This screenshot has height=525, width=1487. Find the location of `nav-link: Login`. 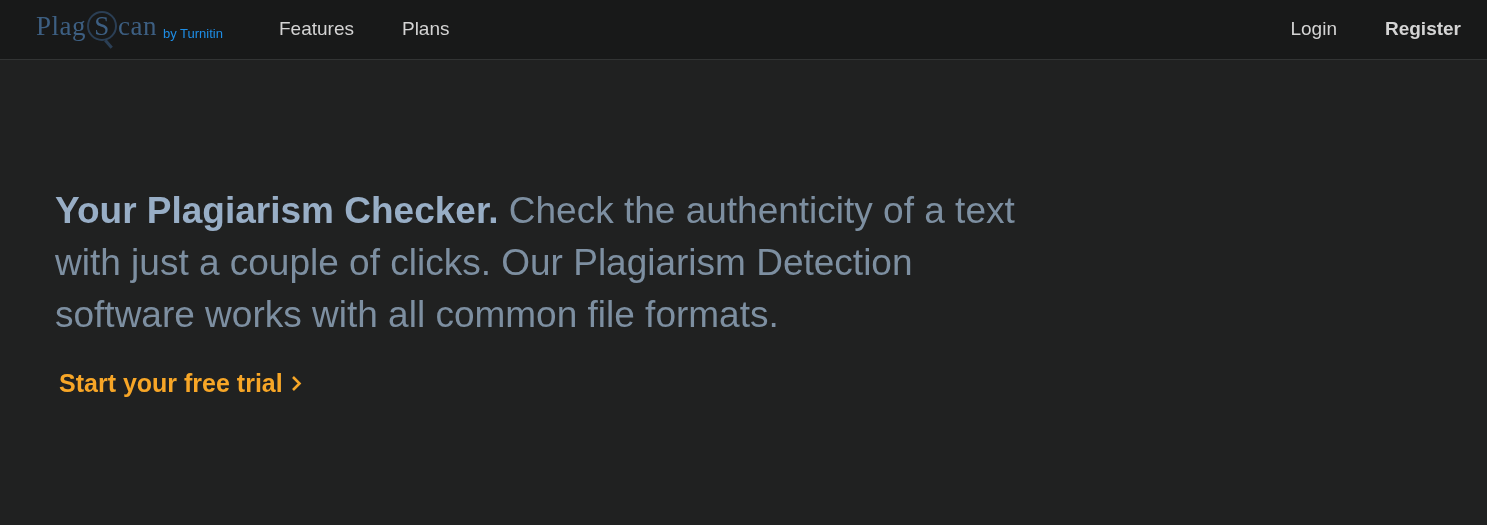

nav-link: Login is located at coordinates (1313, 29).